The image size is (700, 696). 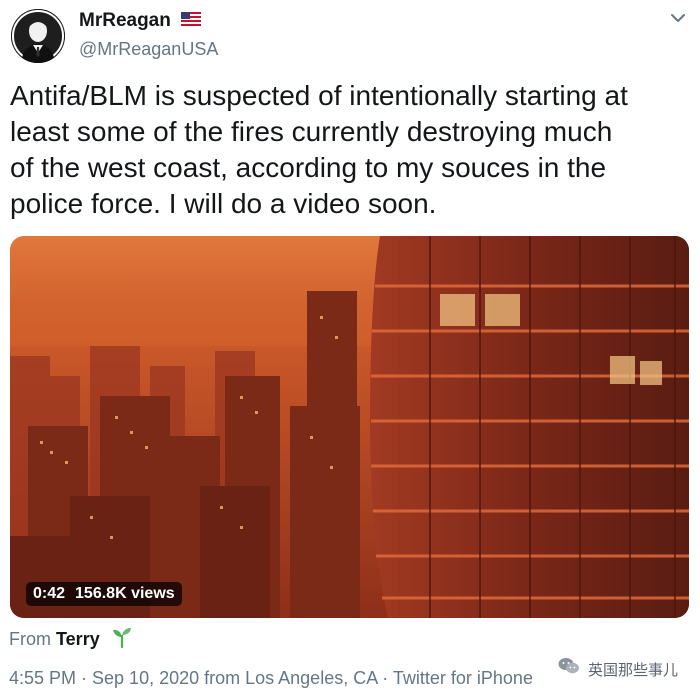 I want to click on video-badge: 0:42 156.8K views, so click(x=104, y=594).